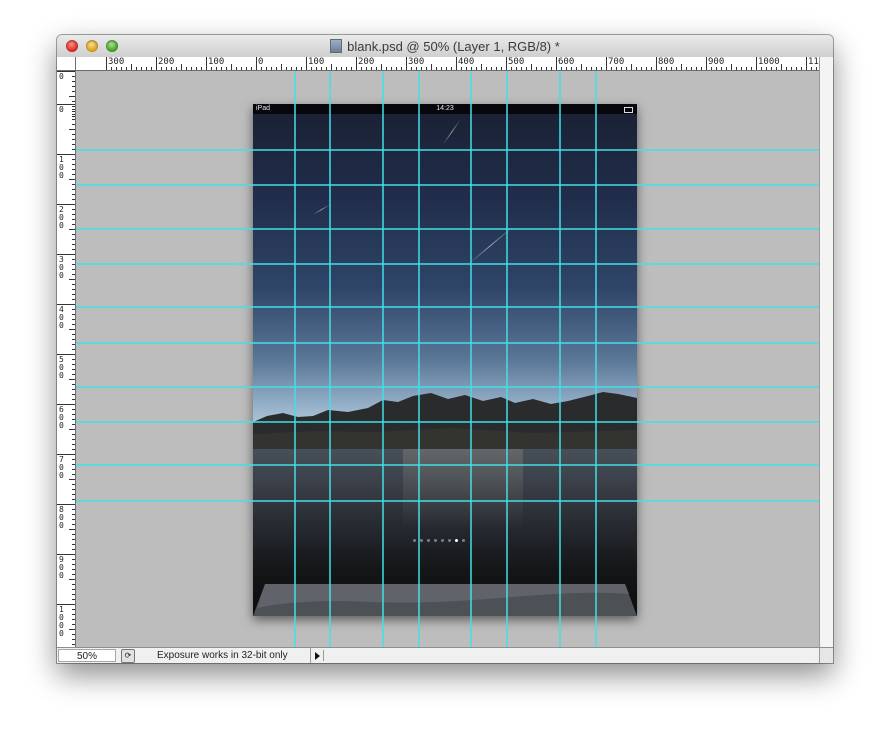 The width and height of the screenshot is (890, 742). What do you see at coordinates (261, 62) in the screenshot?
I see `ruler-label: 0` at bounding box center [261, 62].